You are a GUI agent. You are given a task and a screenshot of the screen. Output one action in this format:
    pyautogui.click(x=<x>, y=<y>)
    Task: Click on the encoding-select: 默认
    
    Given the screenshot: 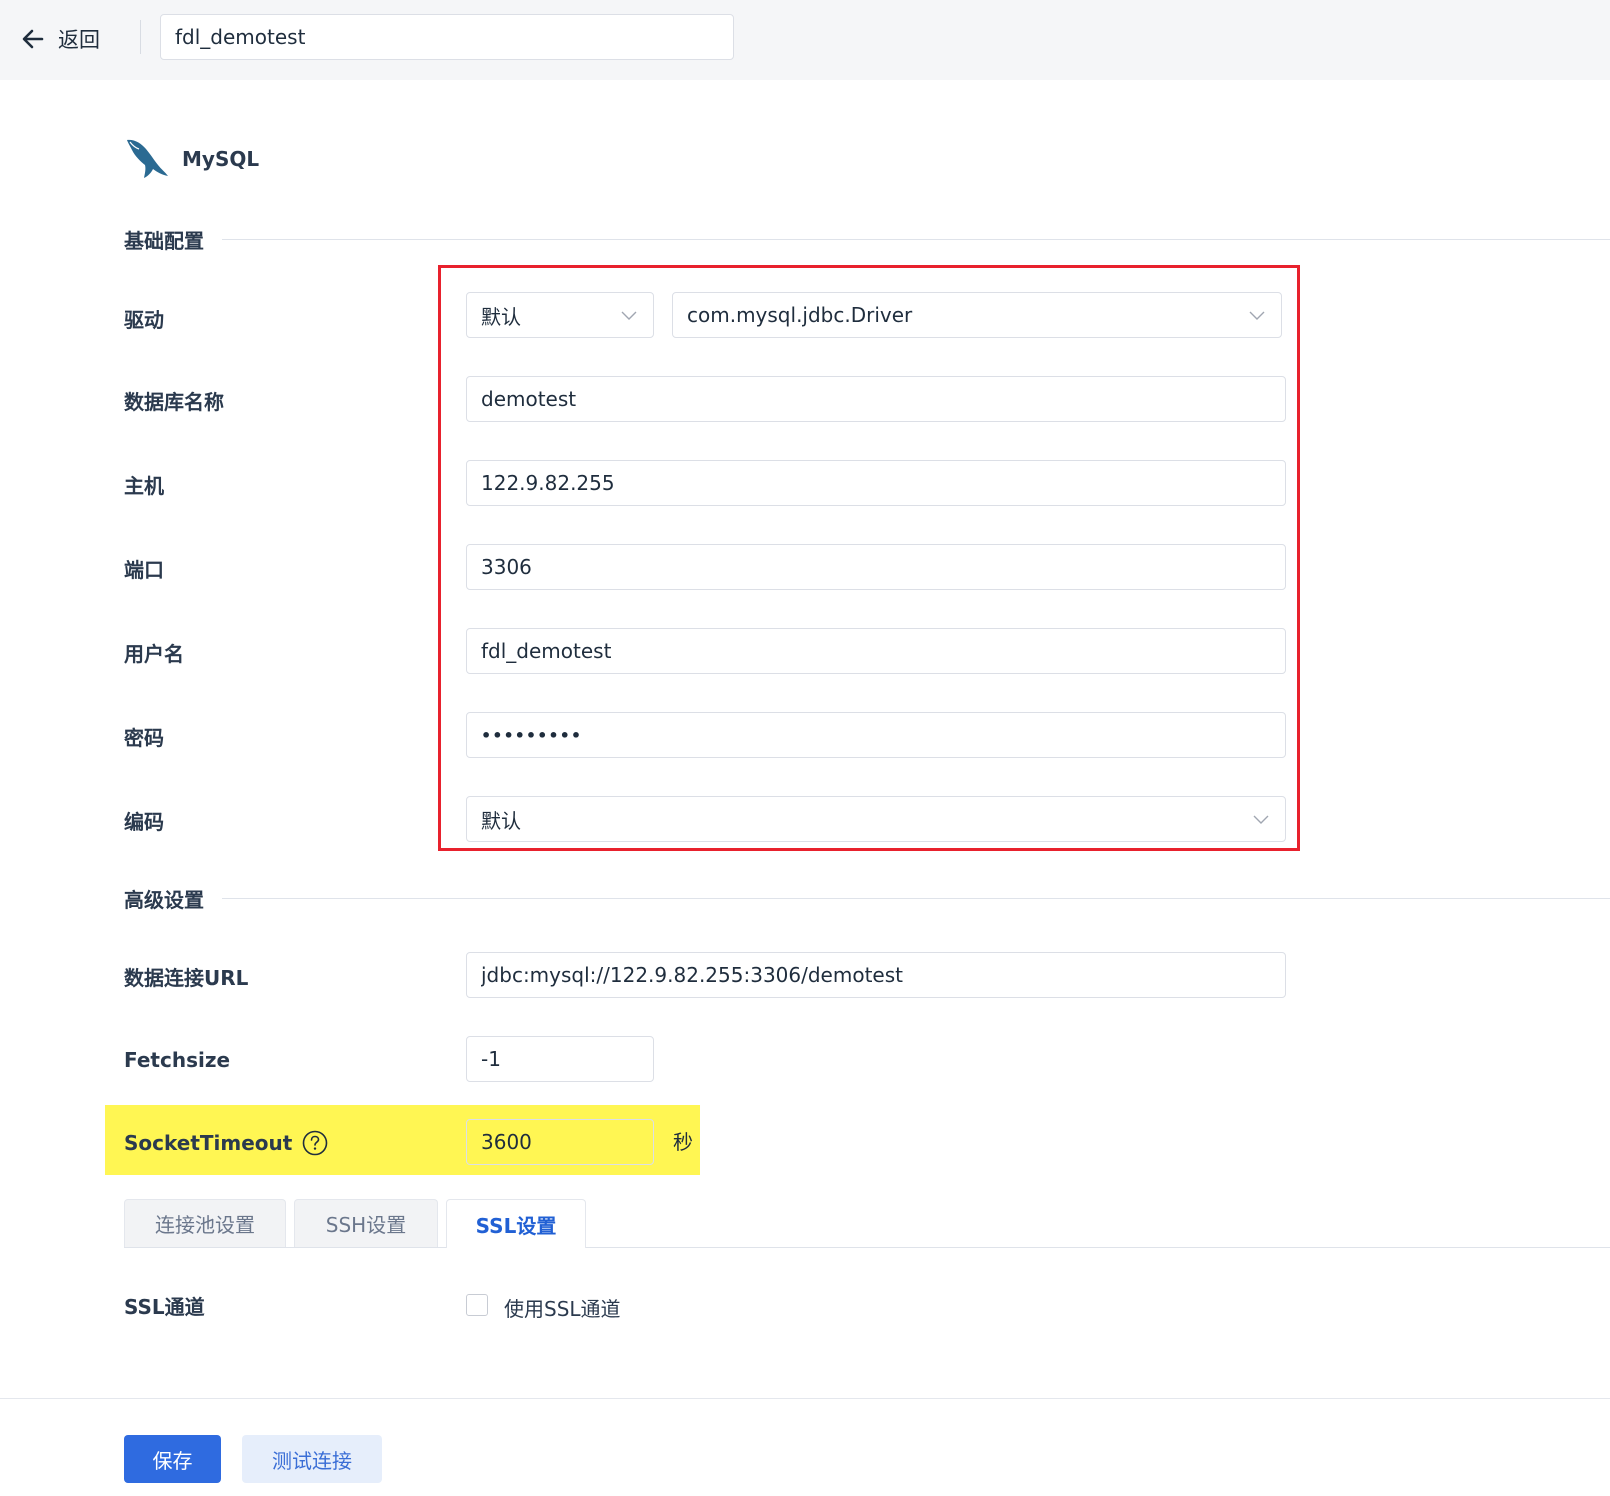 What is the action you would take?
    pyautogui.click(x=876, y=819)
    